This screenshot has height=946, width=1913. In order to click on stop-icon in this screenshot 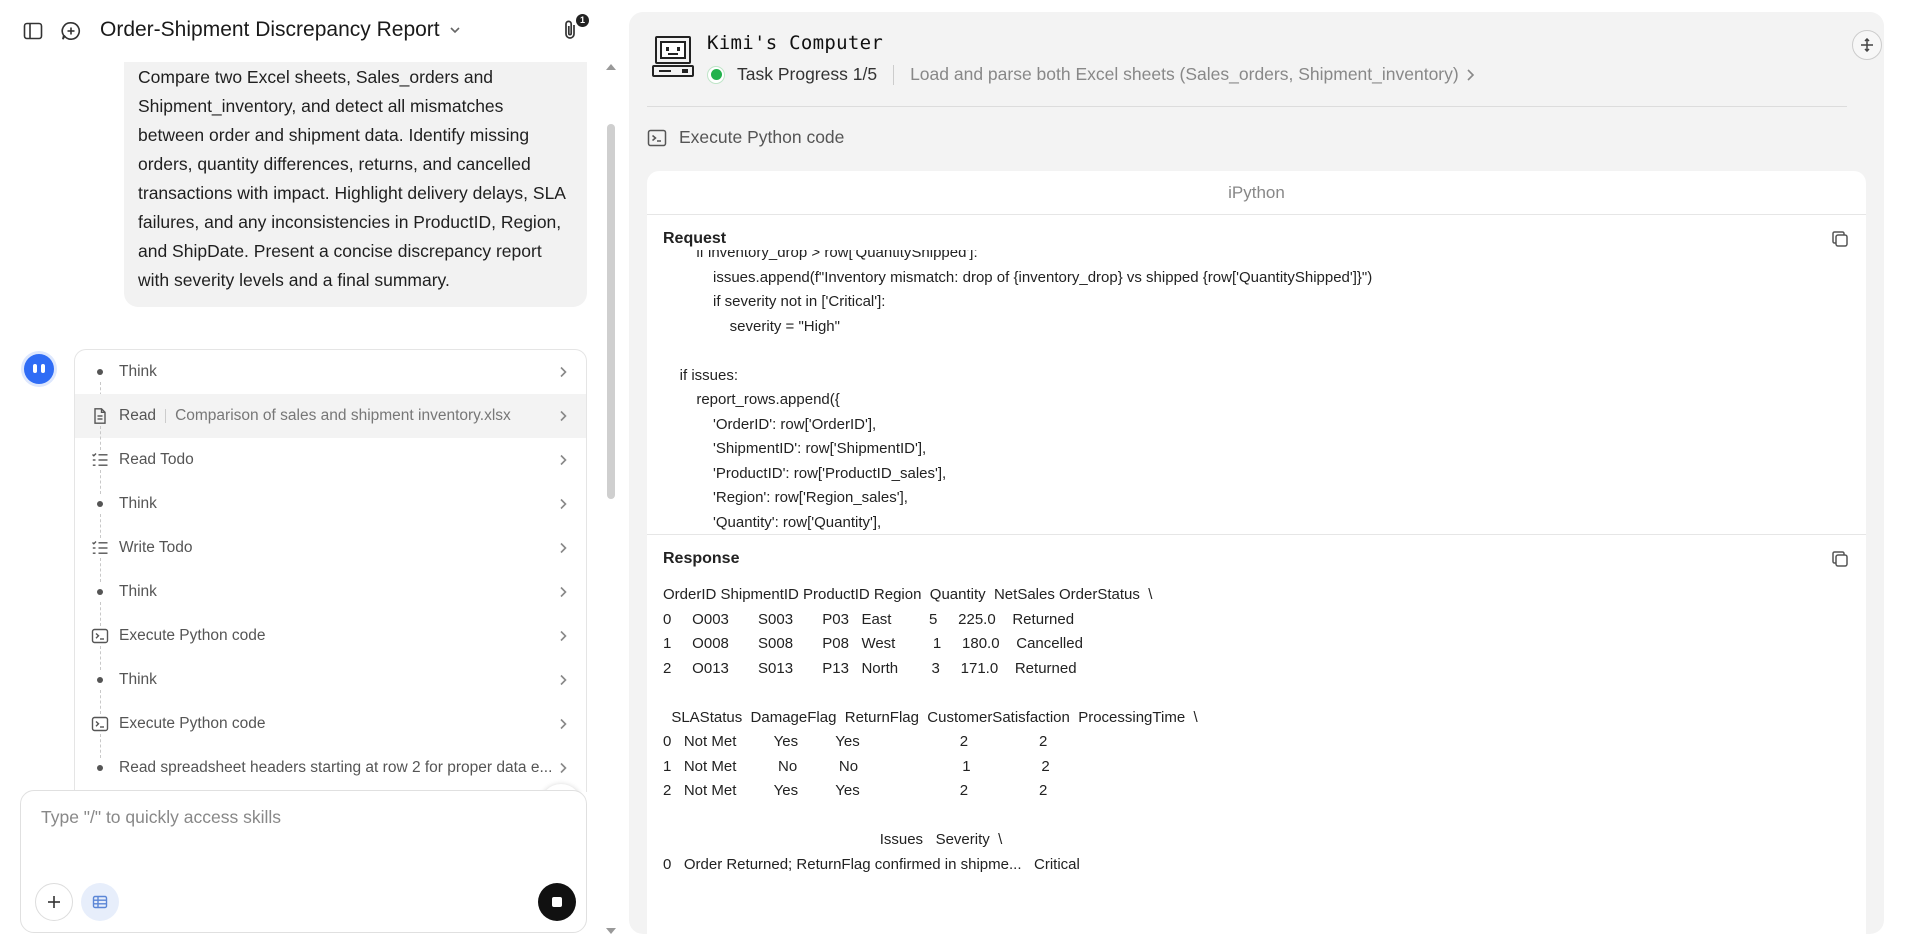, I will do `click(557, 902)`.